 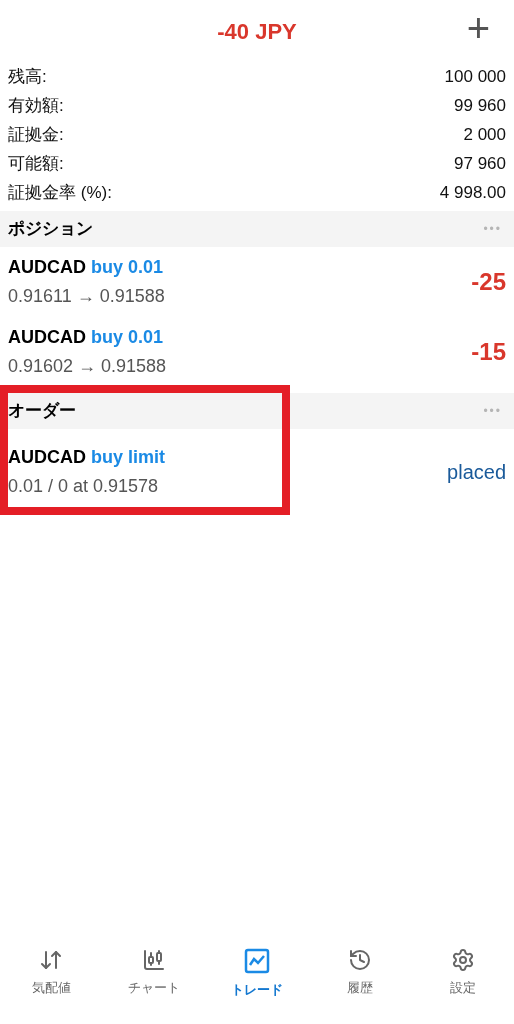 What do you see at coordinates (359, 973) in the screenshot?
I see `tab-bar-item: 履歴` at bounding box center [359, 973].